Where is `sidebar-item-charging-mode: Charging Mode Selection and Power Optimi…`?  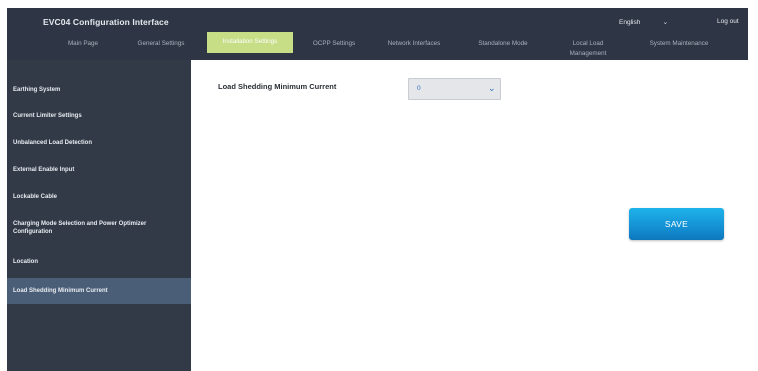 sidebar-item-charging-mode: Charging Mode Selection and Power Optimi… is located at coordinates (99, 228).